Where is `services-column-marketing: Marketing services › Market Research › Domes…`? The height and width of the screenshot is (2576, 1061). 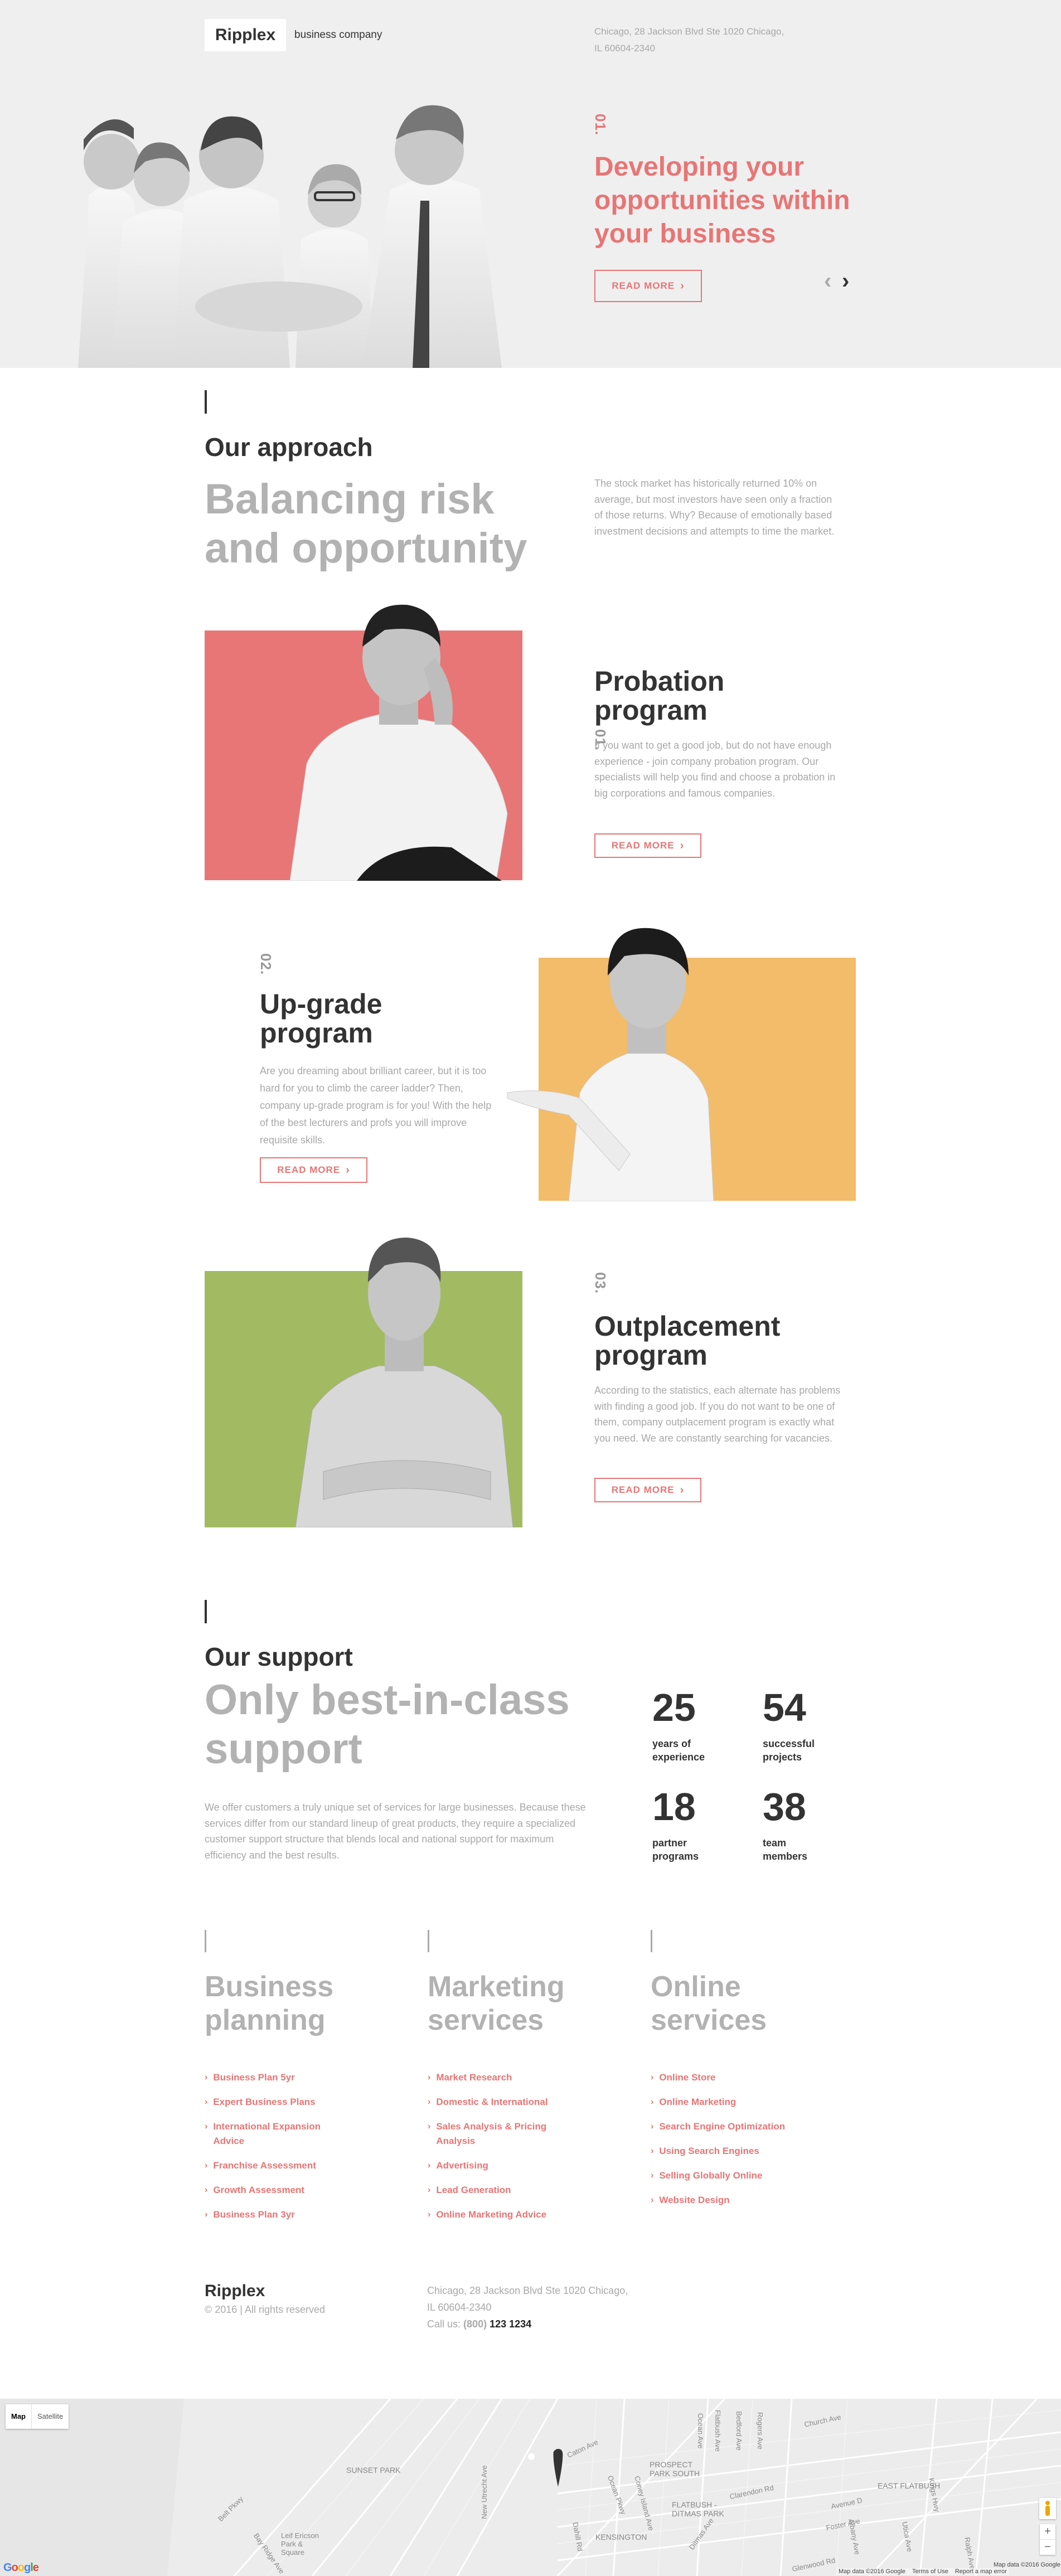 services-column-marketing: Marketing services › Market Research › Domes… is located at coordinates (498, 2081).